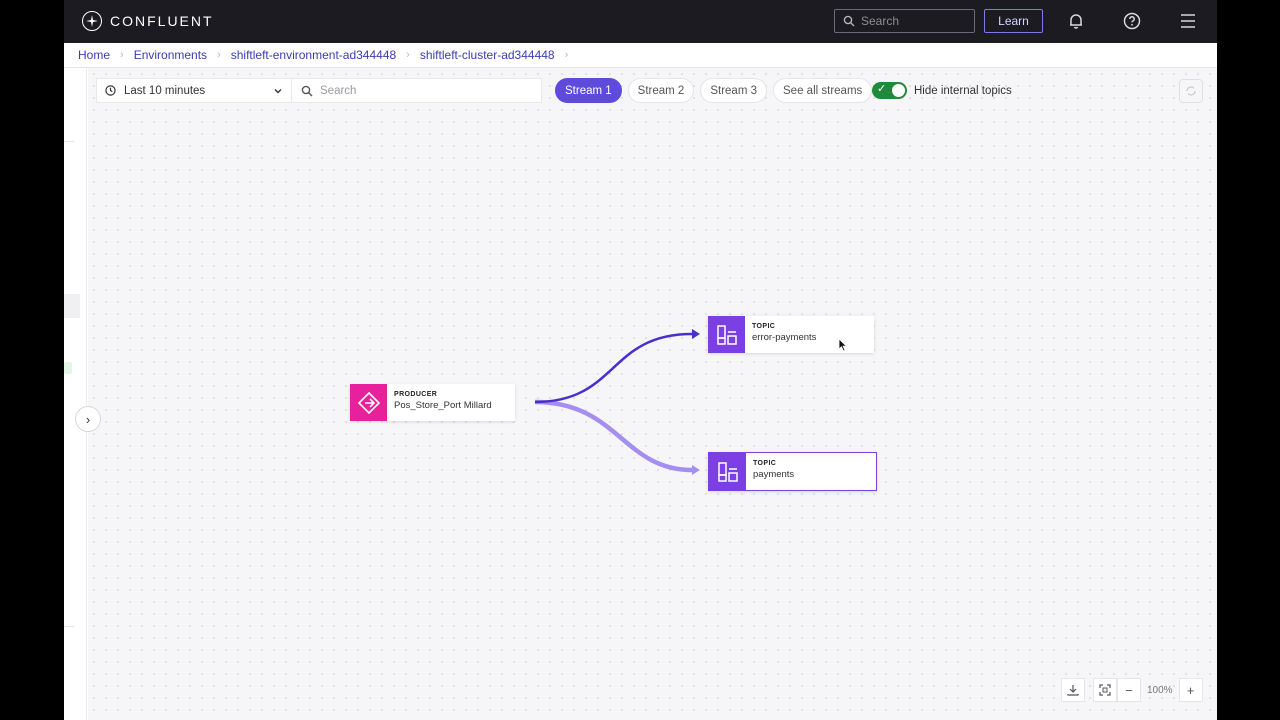 The height and width of the screenshot is (720, 1280). Describe the element at coordinates (613, 368) in the screenshot. I see `edge-producer-to-error-payments` at that location.